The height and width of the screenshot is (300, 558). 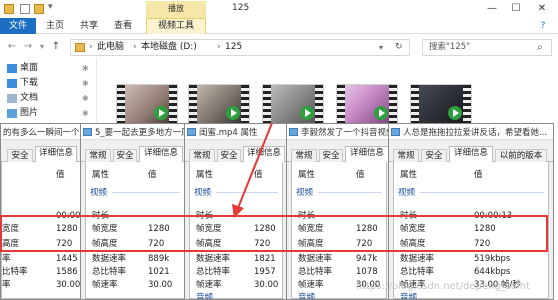 What do you see at coordinates (238, 211) in the screenshot?
I see `arrow-head` at bounding box center [238, 211].